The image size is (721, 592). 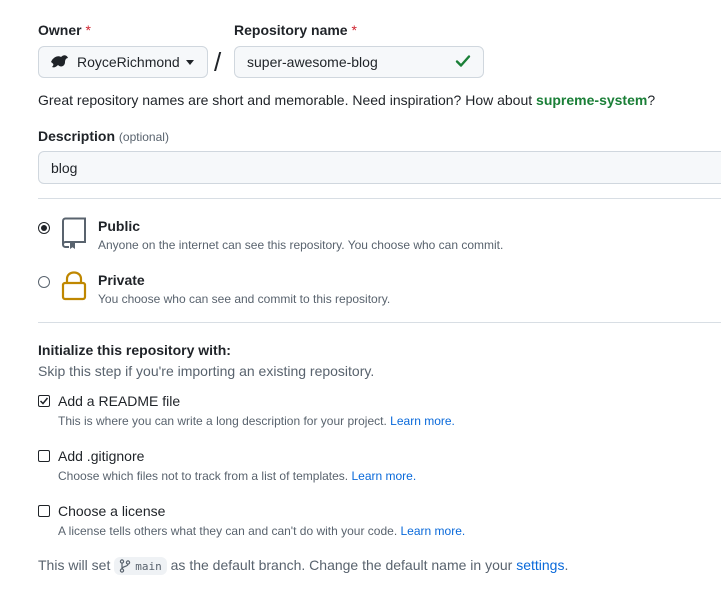 I want to click on checkmark-icon, so click(x=44, y=401).